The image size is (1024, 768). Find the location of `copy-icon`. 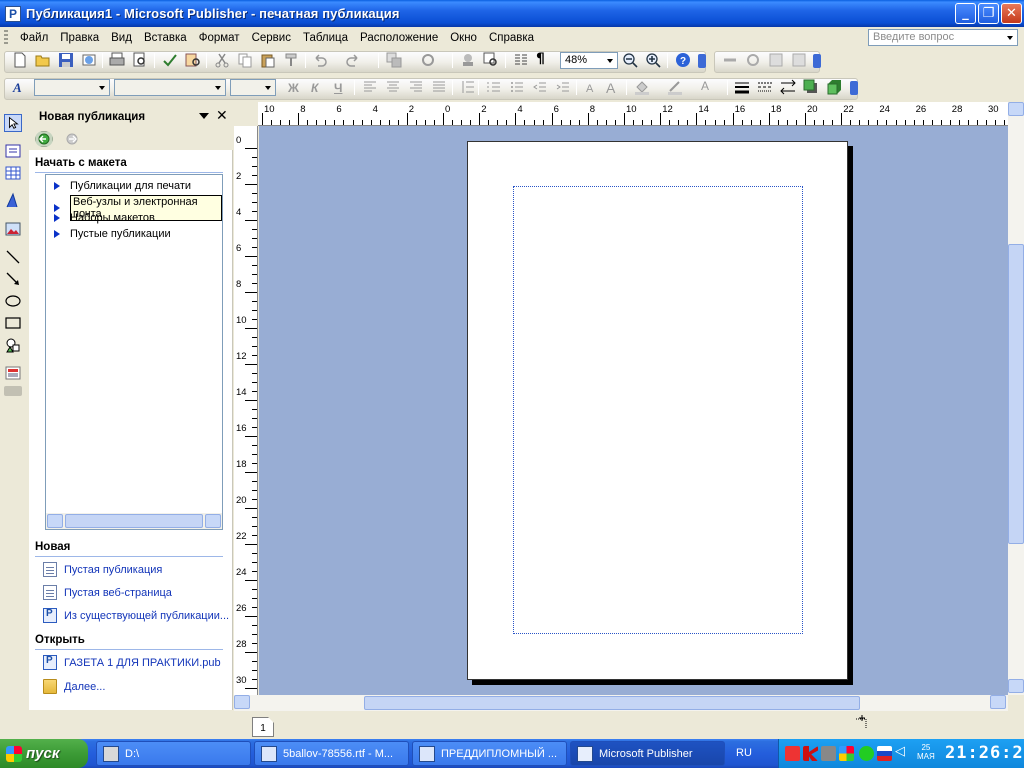

copy-icon is located at coordinates (245, 60).